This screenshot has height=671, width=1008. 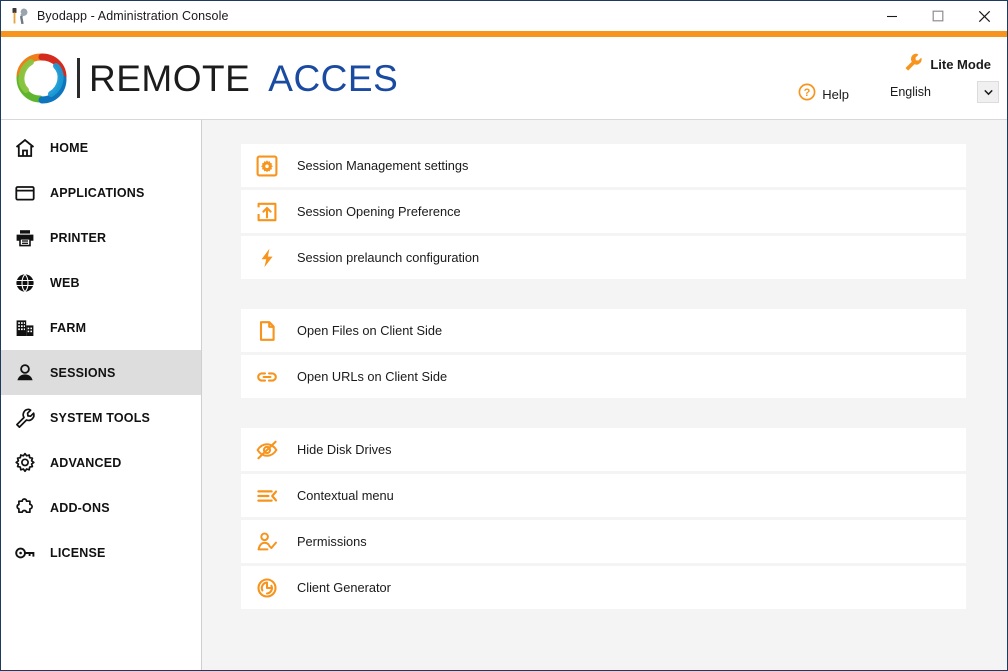 I want to click on sidebar-item-advanced: ADVANCED, so click(x=101, y=462).